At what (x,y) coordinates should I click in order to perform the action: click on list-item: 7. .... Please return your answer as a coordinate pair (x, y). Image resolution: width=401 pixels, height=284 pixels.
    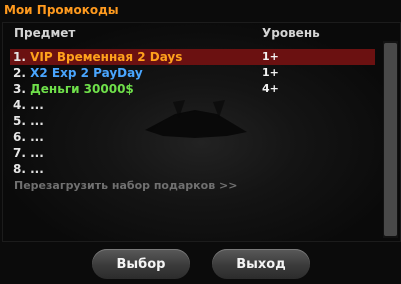
    Looking at the image, I should click on (192, 153).